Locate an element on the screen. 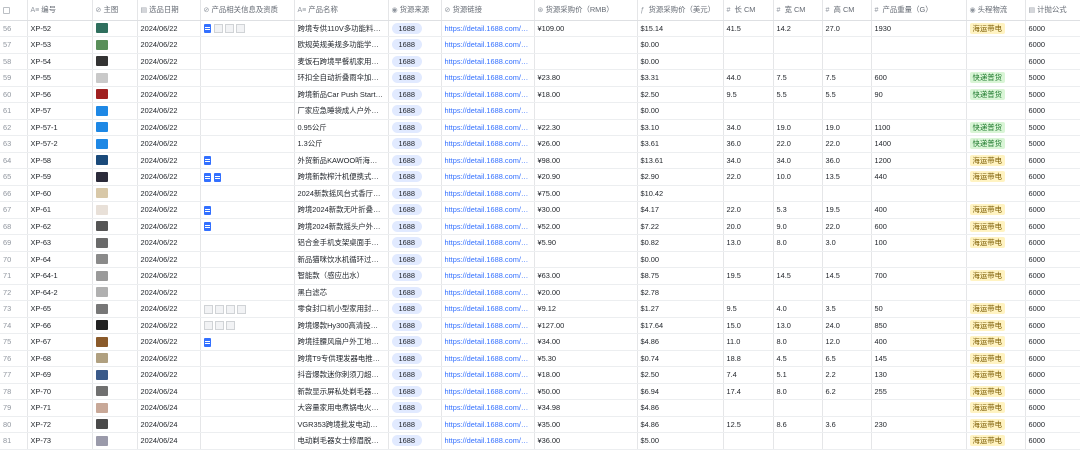  row-number-cell: 56 is located at coordinates (14, 28).